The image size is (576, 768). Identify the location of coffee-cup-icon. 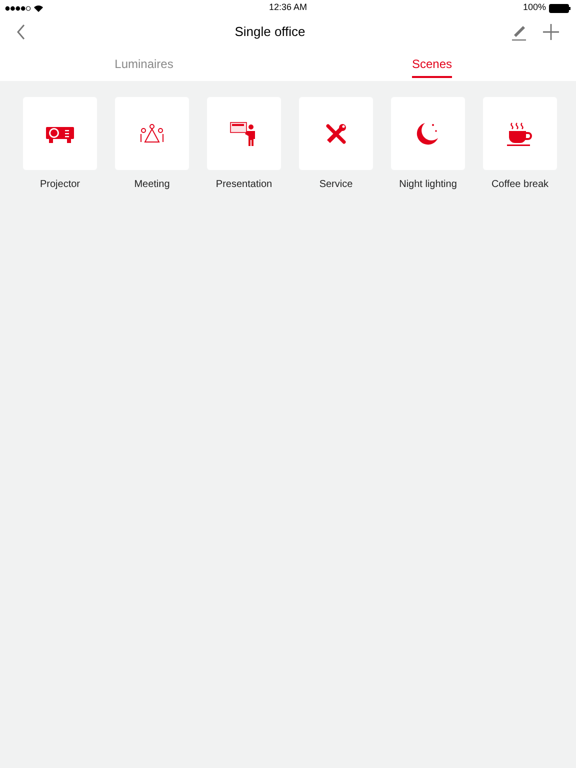
(520, 134).